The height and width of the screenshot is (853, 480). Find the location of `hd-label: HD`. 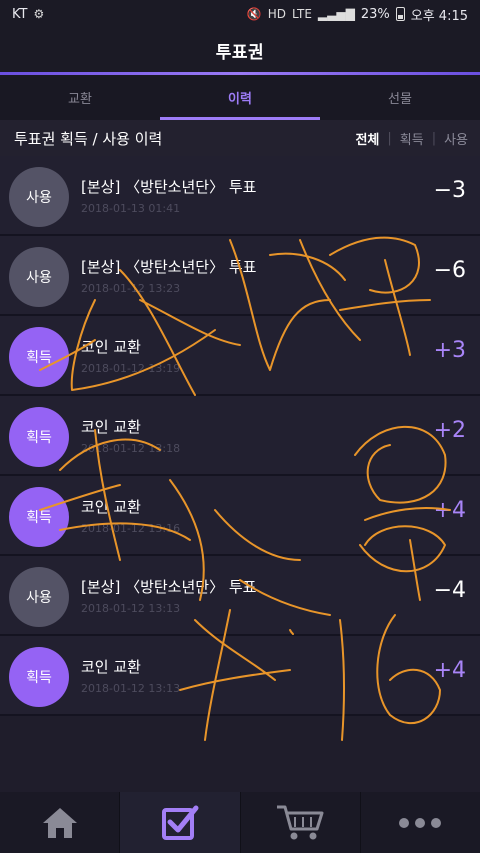

hd-label: HD is located at coordinates (276, 14).